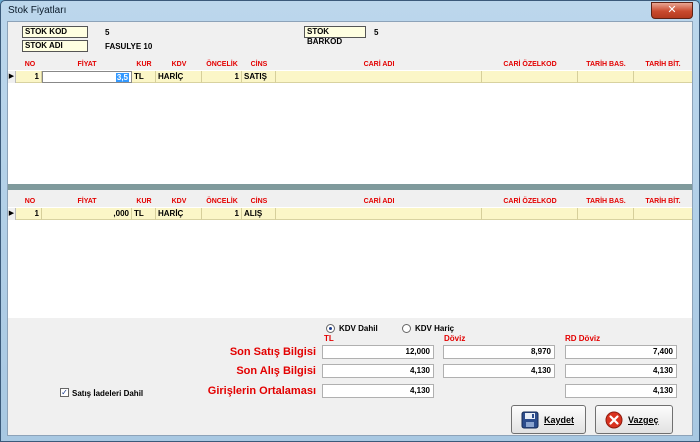  What do you see at coordinates (406, 328) in the screenshot?
I see `kdv-haric-radio` at bounding box center [406, 328].